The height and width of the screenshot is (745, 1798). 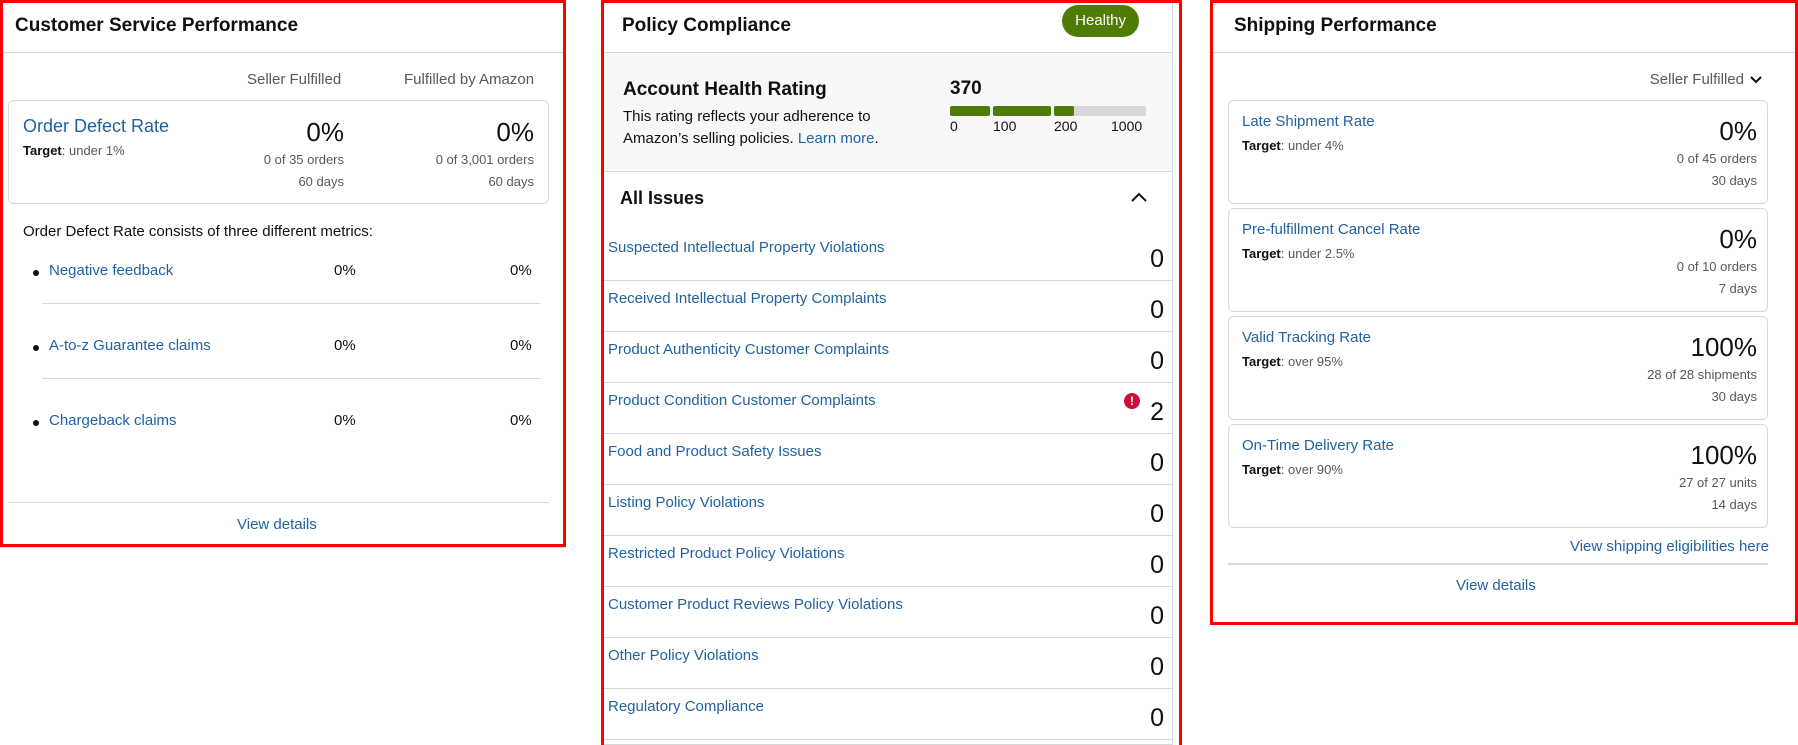 What do you see at coordinates (887, 663) in the screenshot?
I see `issue-row: Other Policy Violations 0` at bounding box center [887, 663].